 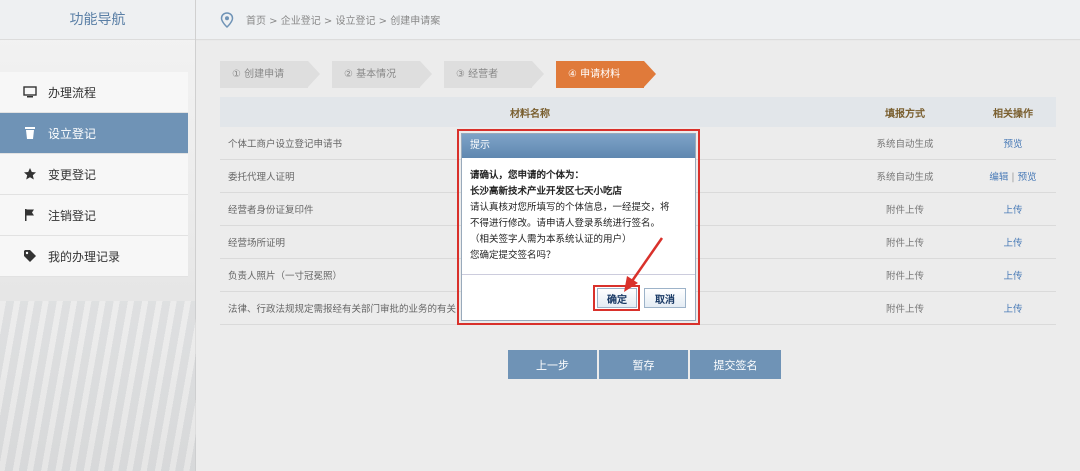 I want to click on trash-icon, so click(x=30, y=133).